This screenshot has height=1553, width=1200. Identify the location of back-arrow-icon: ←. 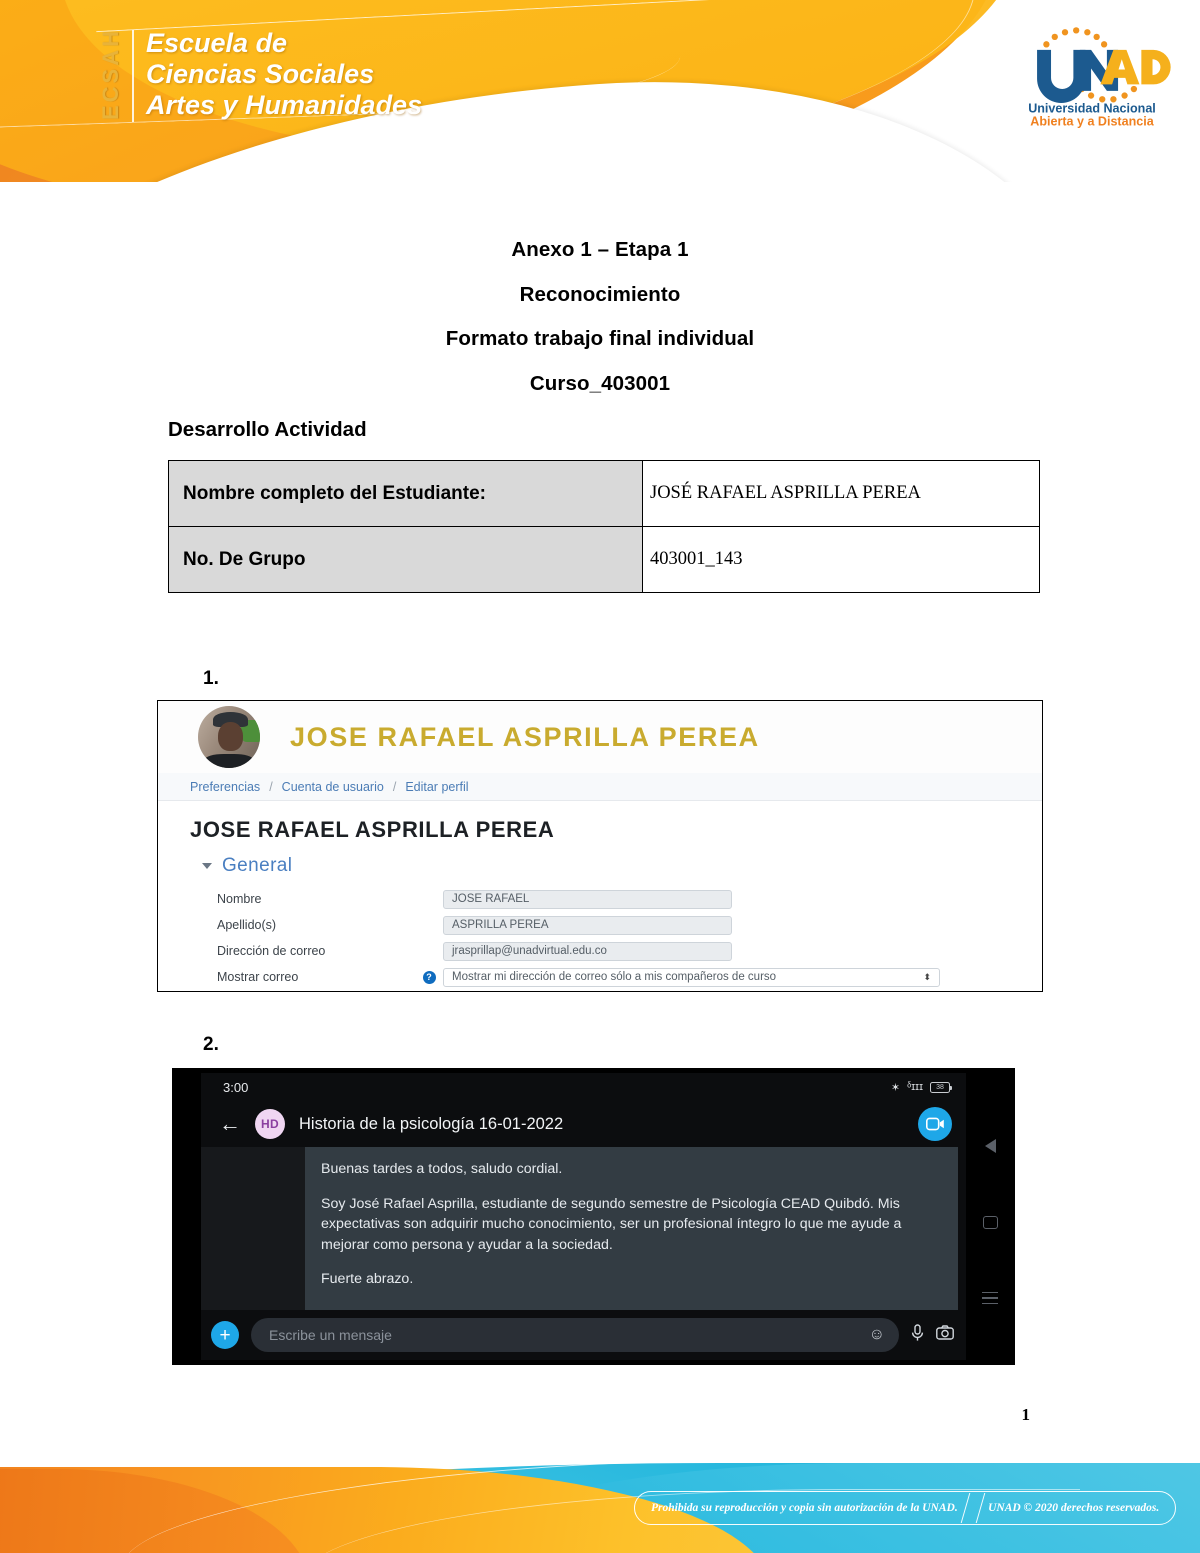
(230, 1124).